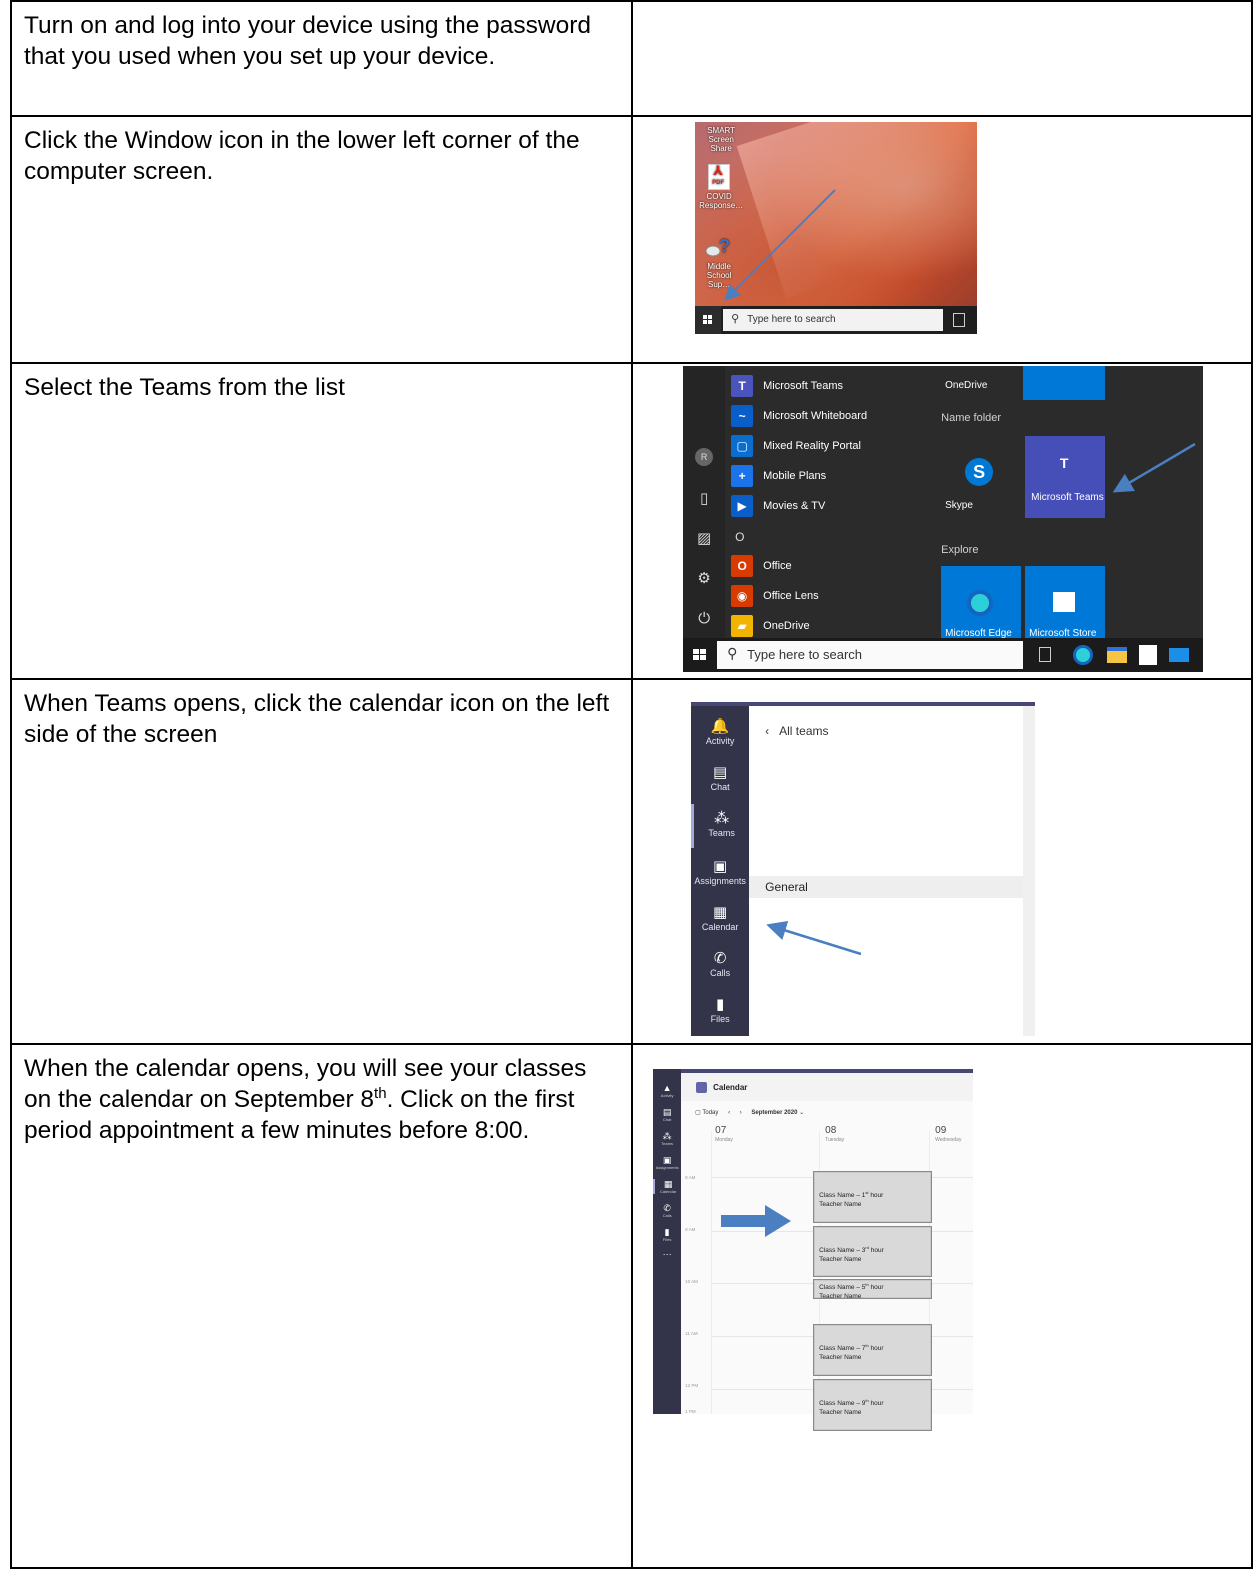 This screenshot has height=1569, width=1253. Describe the element at coordinates (873, 1405) in the screenshot. I see `calendar-event: Class Name – 9th hour Teacher Name` at that location.